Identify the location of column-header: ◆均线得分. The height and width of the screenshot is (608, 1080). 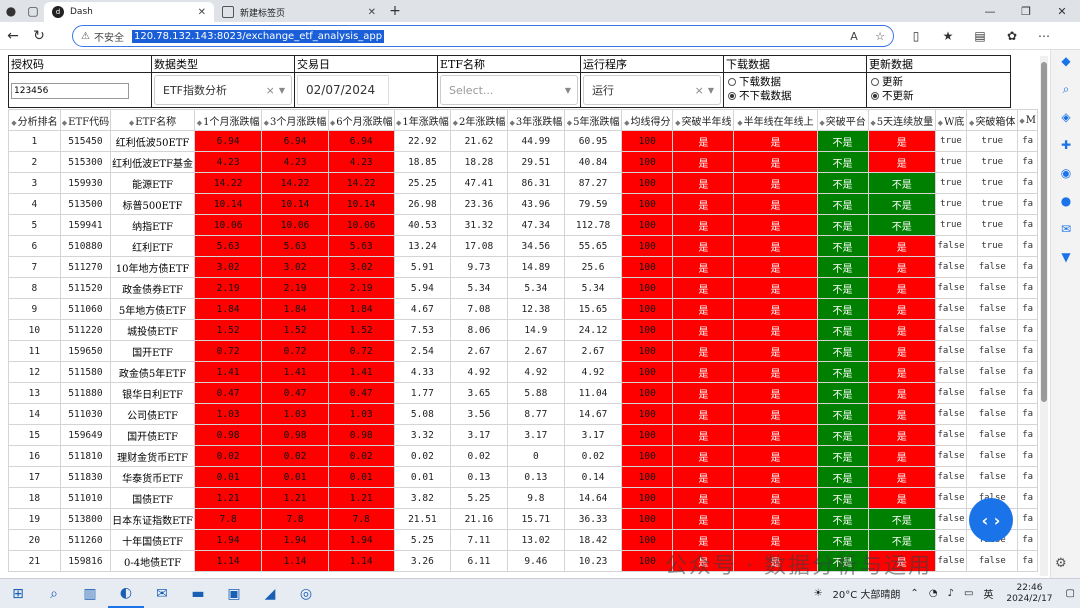
(647, 120).